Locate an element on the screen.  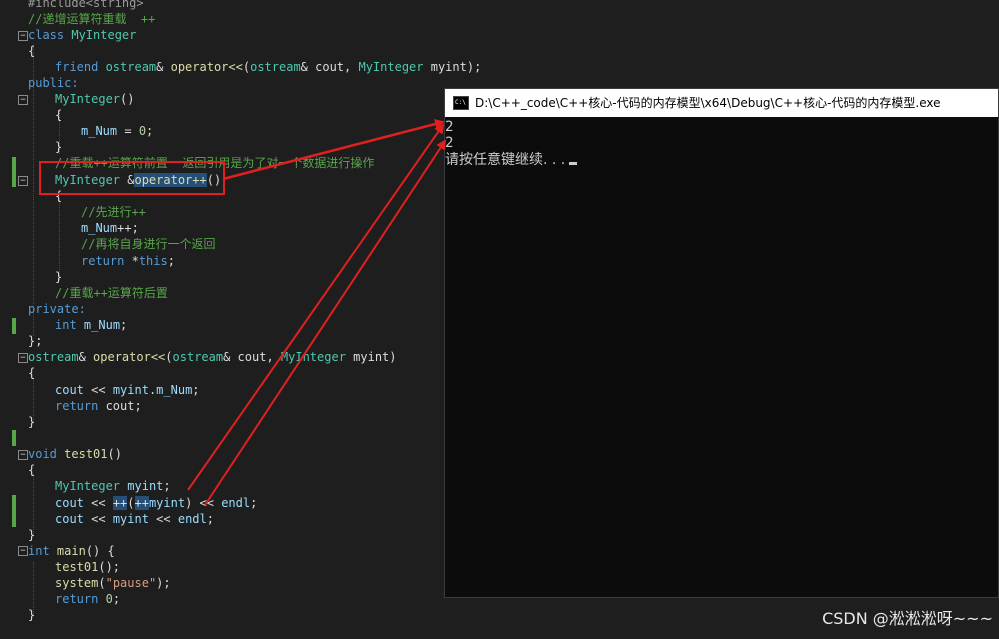
code-line: system("pause"); is located at coordinates (113, 583).